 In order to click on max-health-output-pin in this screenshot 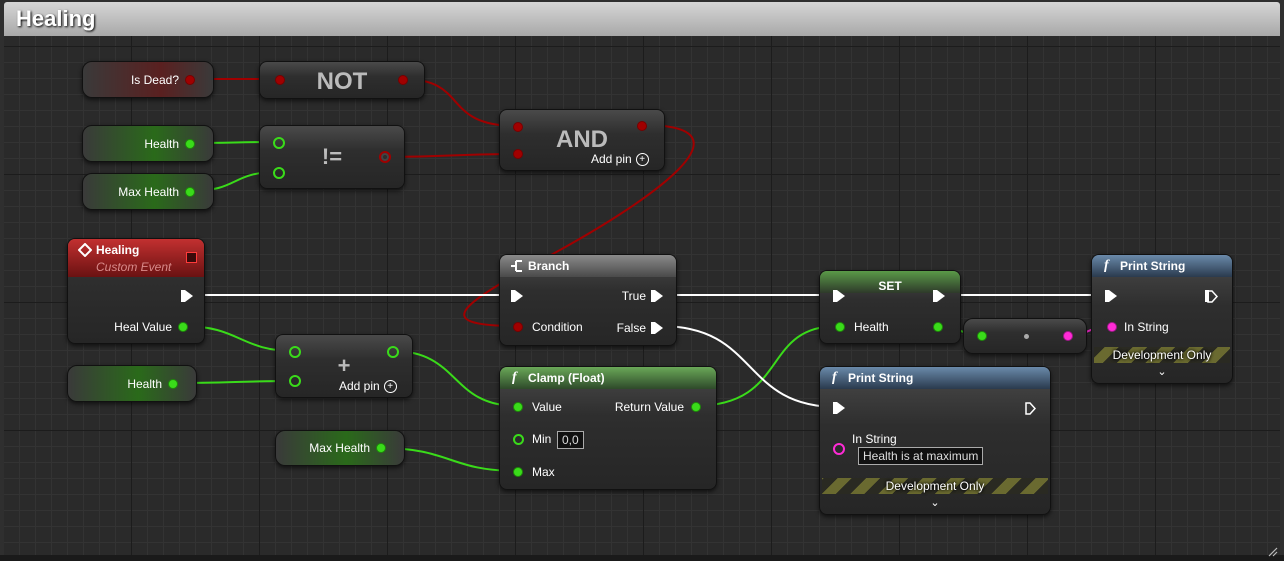, I will do `click(190, 192)`.